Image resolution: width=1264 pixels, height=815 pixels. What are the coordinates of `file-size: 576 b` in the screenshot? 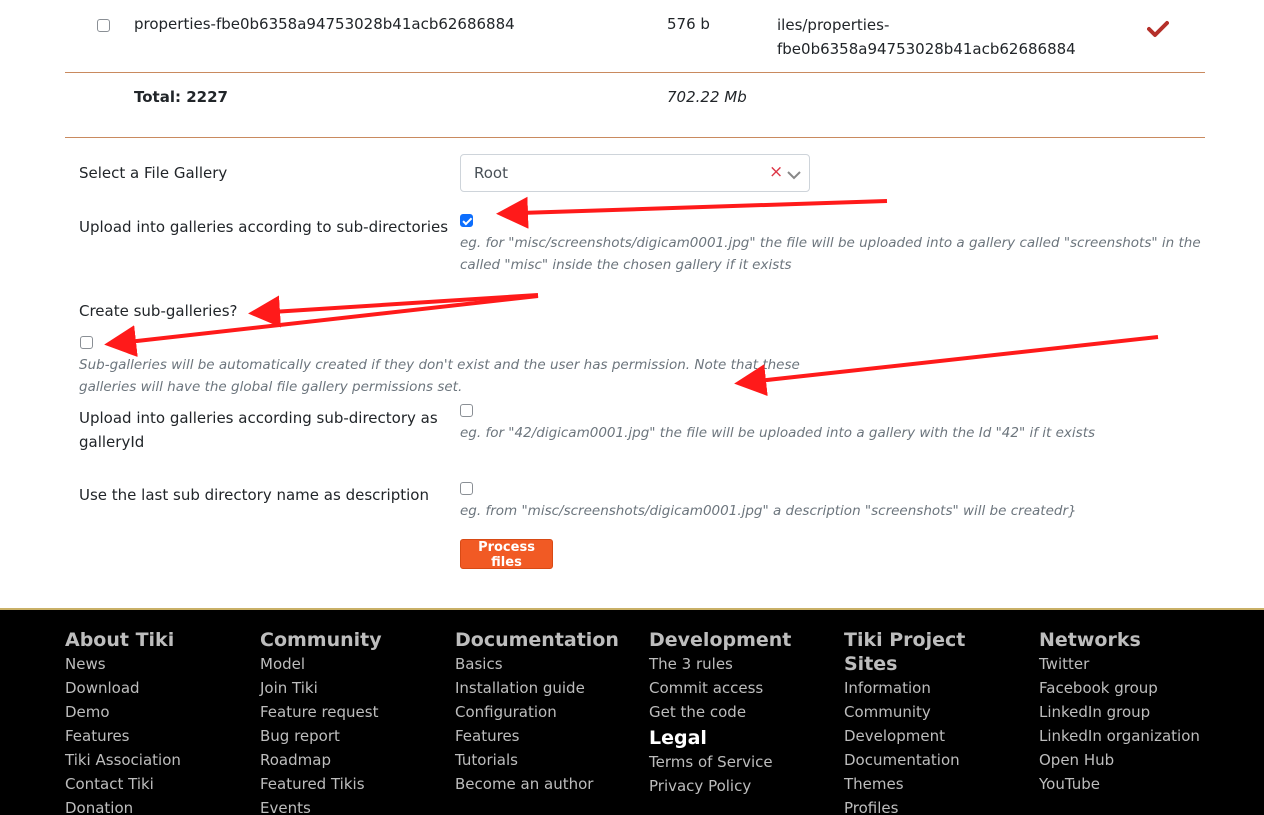 It's located at (688, 24).